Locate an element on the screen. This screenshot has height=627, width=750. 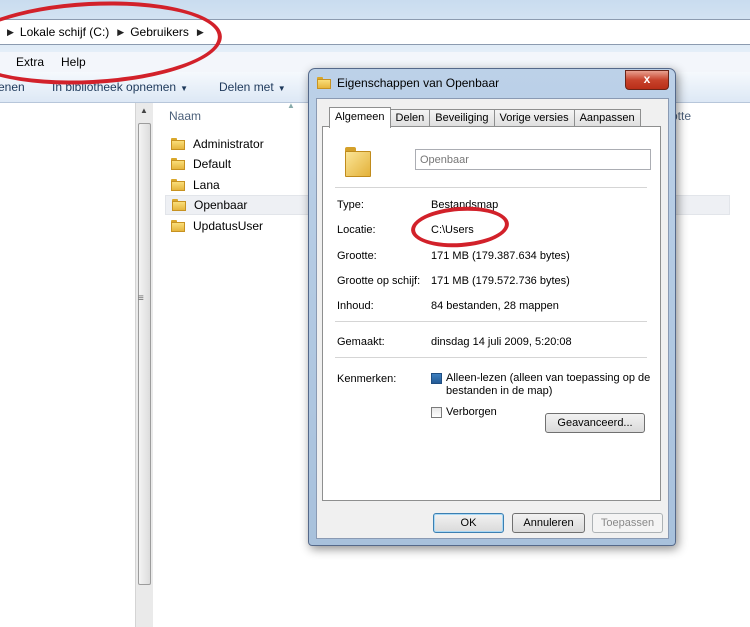
close-button: x is located at coordinates (647, 80).